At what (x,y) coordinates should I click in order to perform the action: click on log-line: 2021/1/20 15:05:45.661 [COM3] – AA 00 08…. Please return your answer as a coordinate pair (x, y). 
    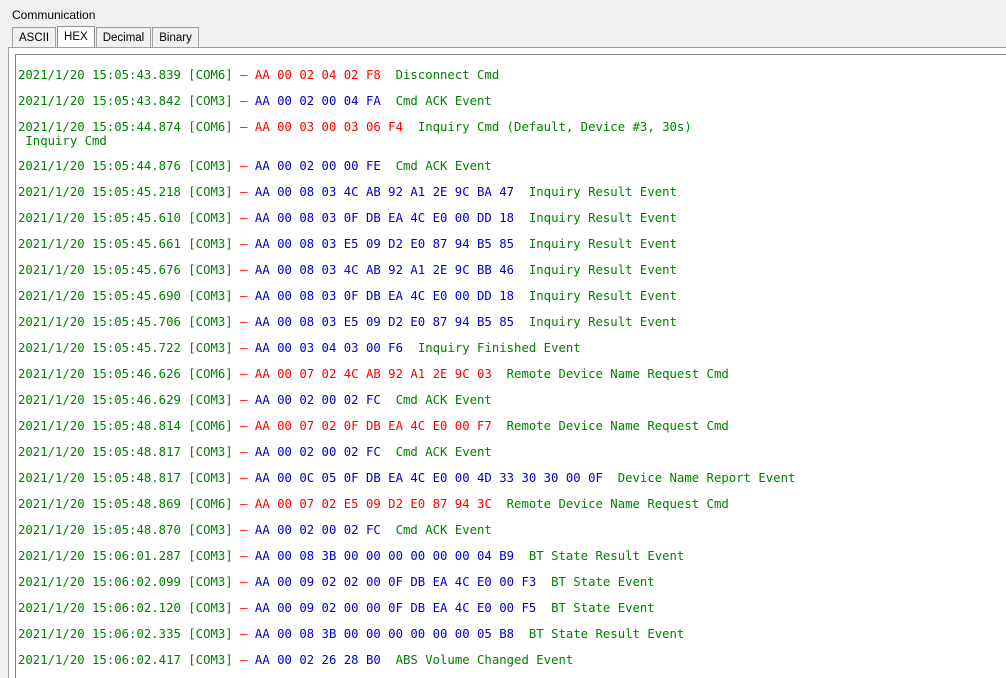
    Looking at the image, I should click on (406, 250).